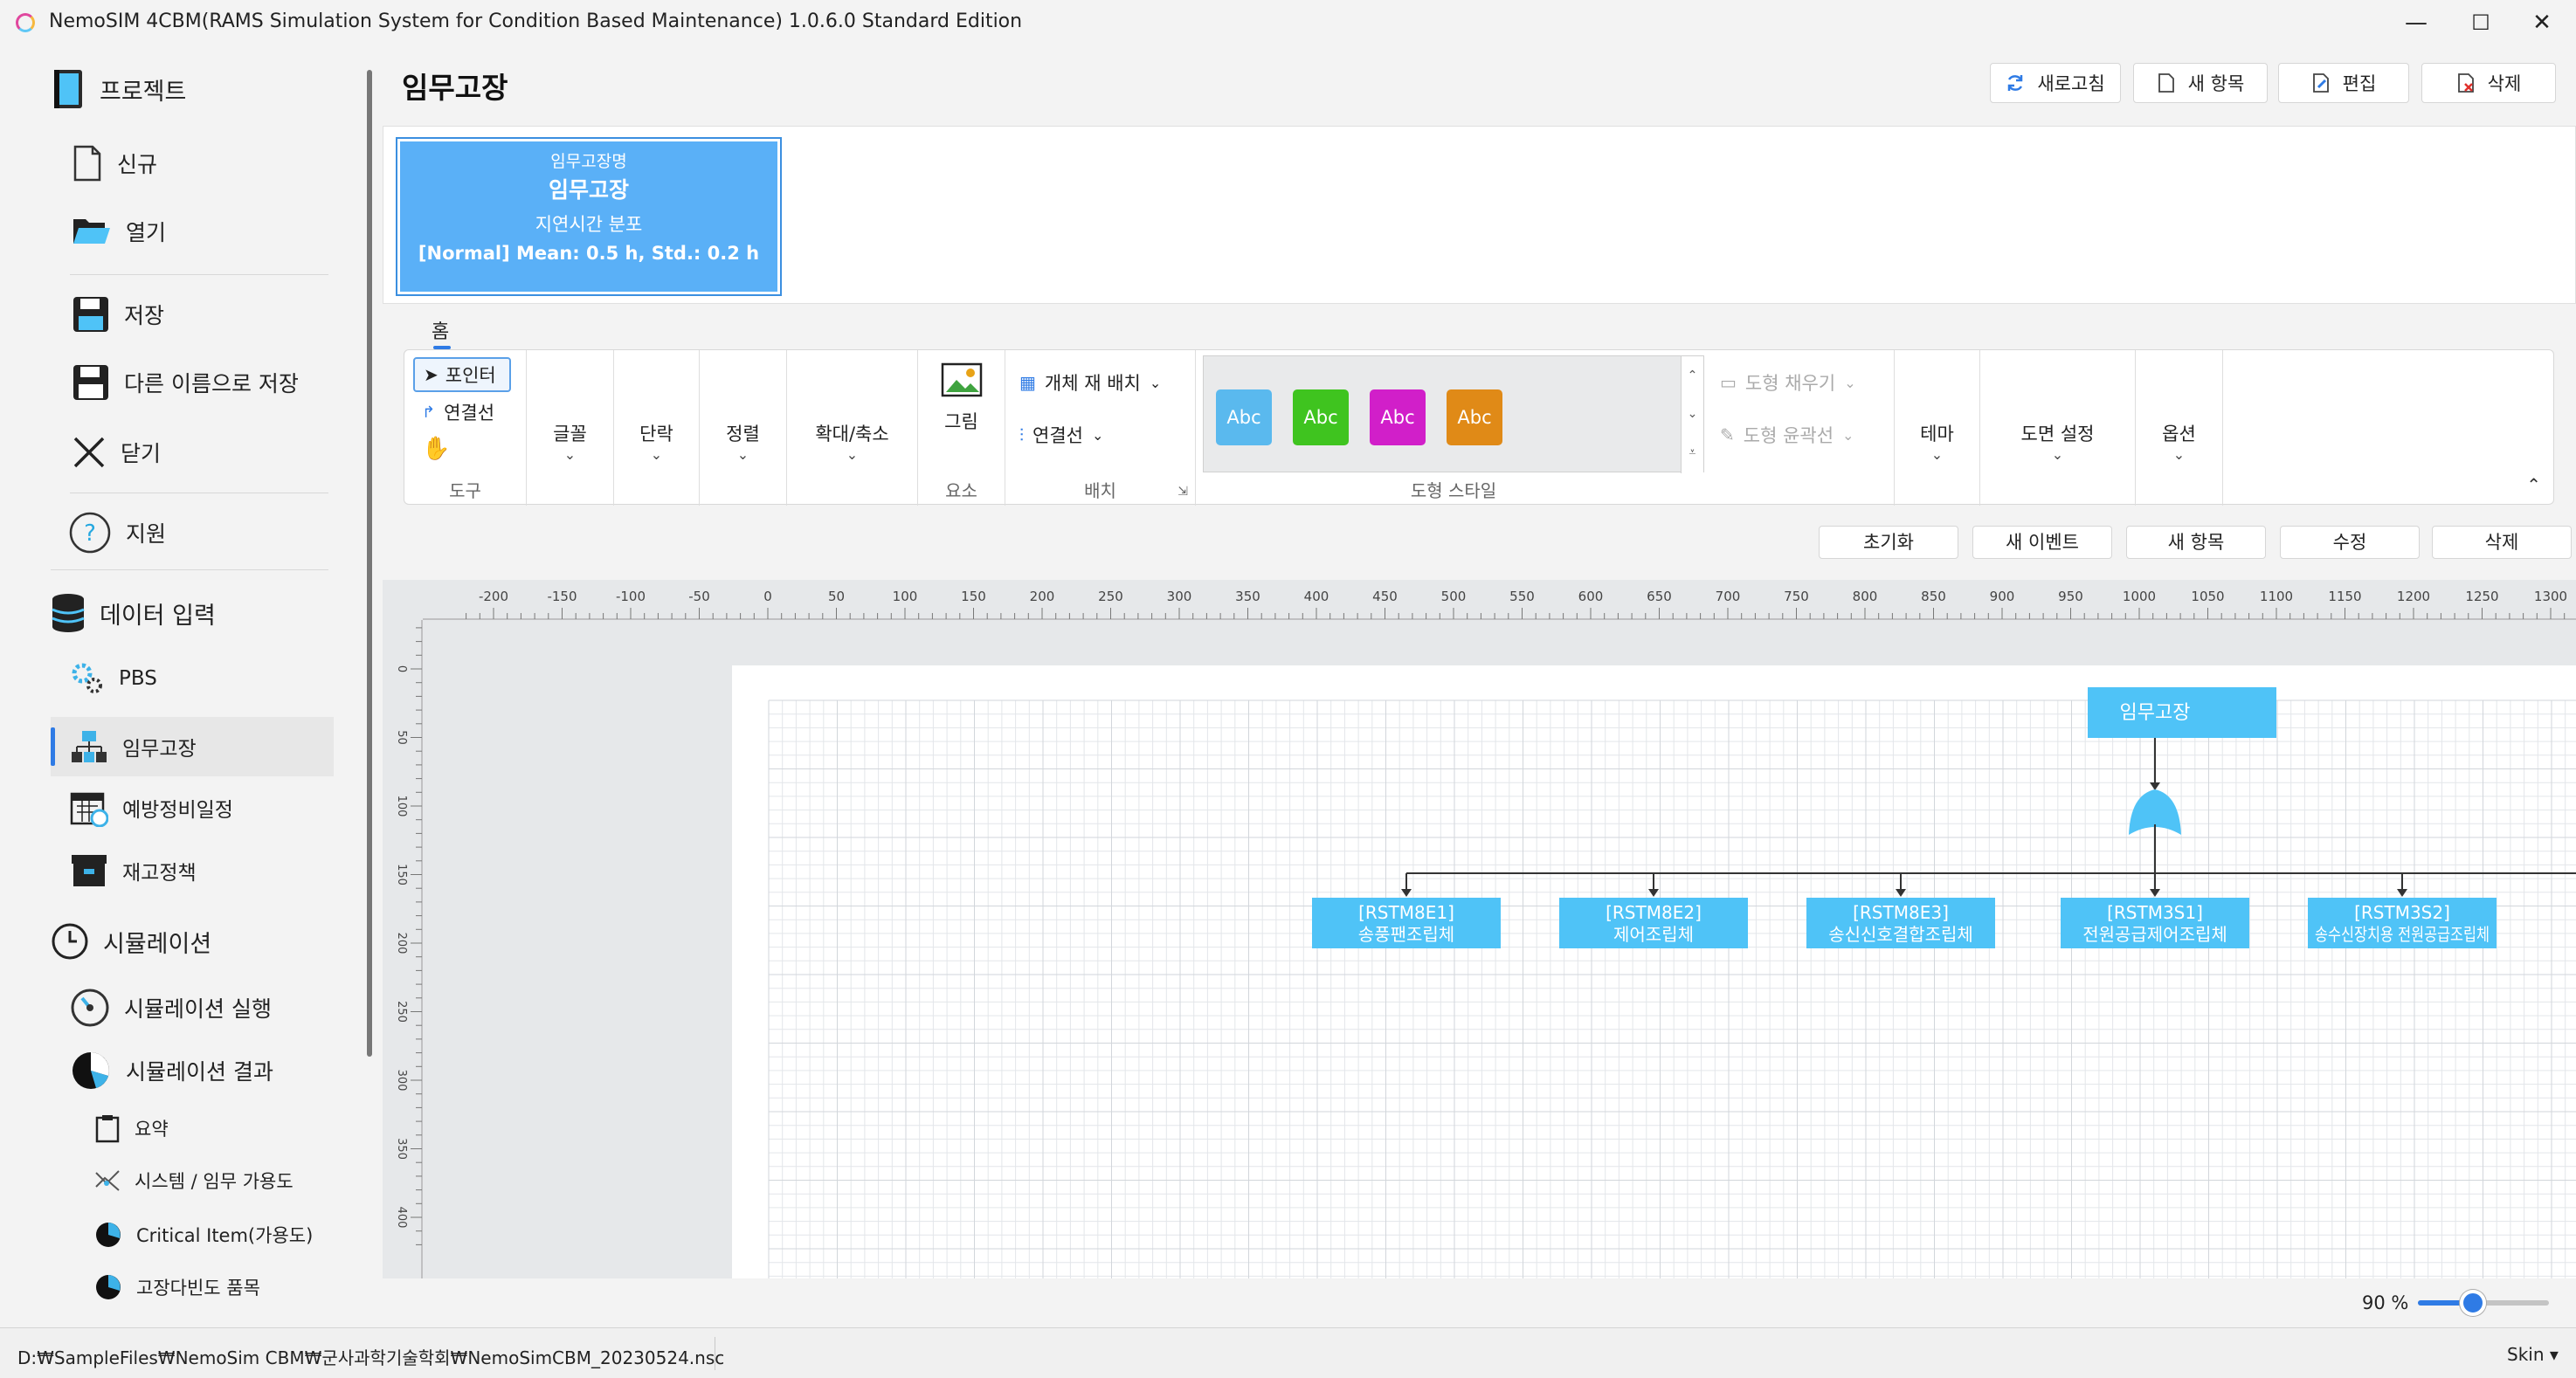  Describe the element at coordinates (185, 382) in the screenshot. I see `sidebar-item-save-as: 다른 이름으로 저장` at that location.